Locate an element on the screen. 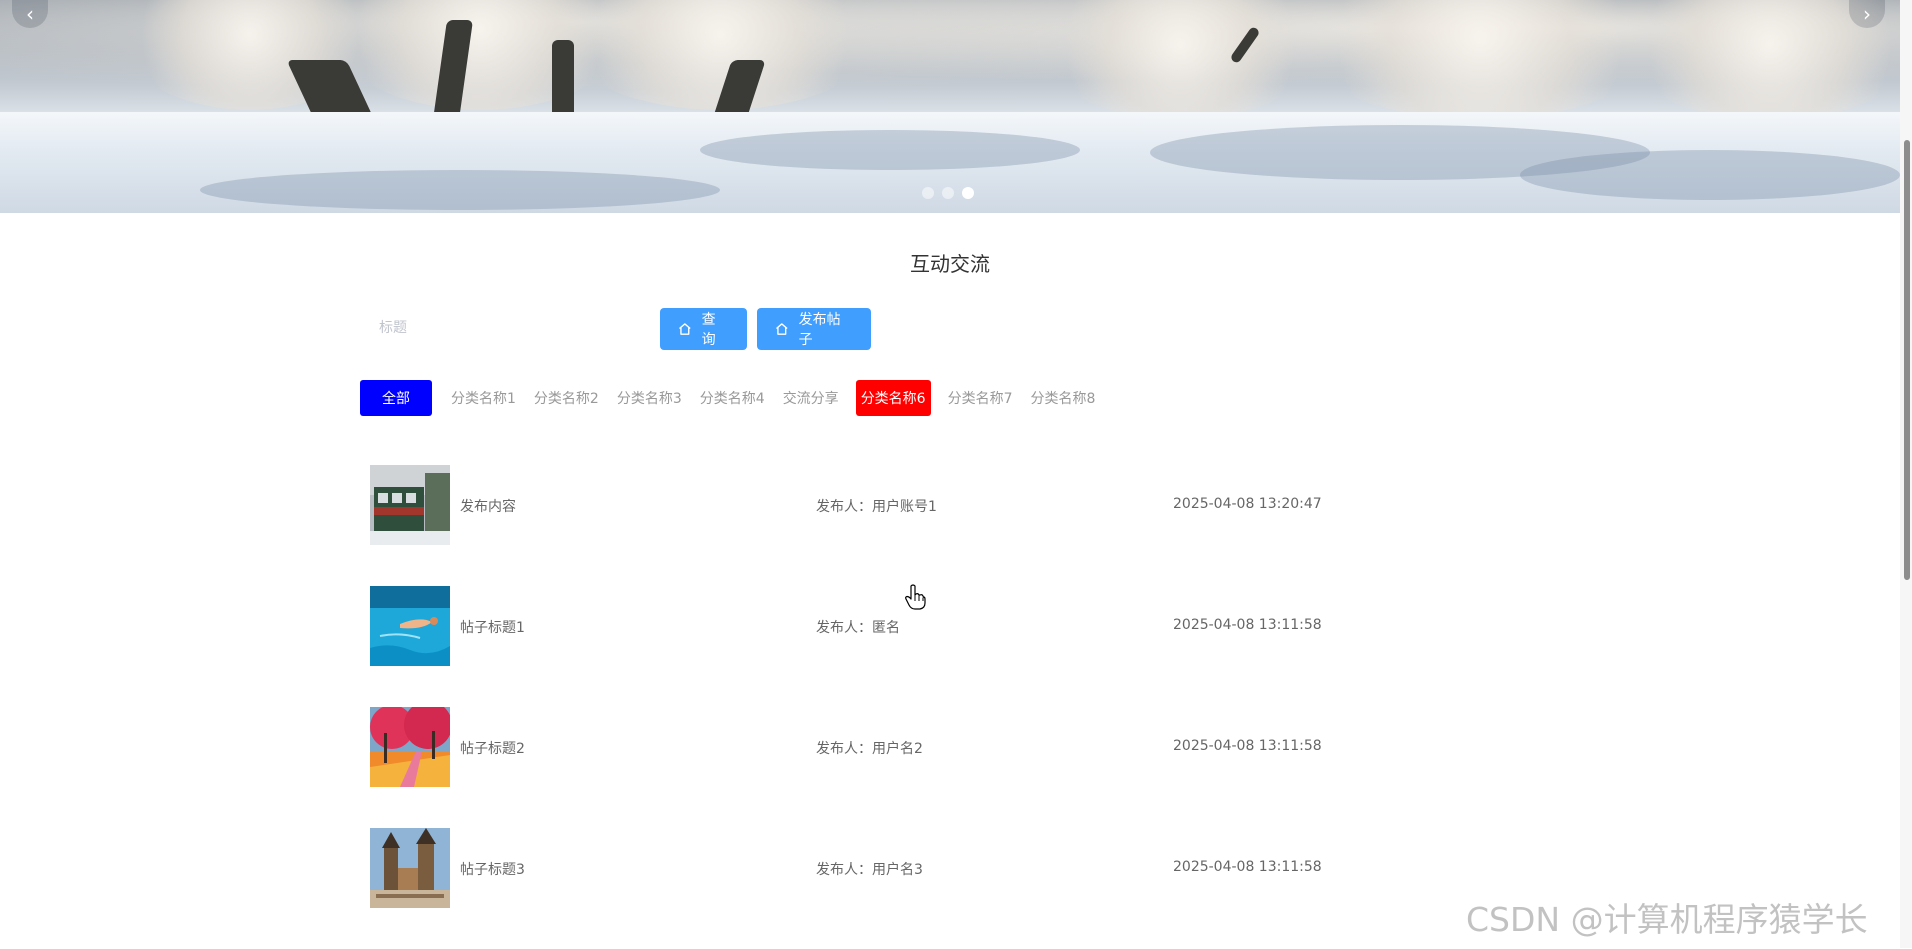  post-title: 帖子标题2 is located at coordinates (492, 748).